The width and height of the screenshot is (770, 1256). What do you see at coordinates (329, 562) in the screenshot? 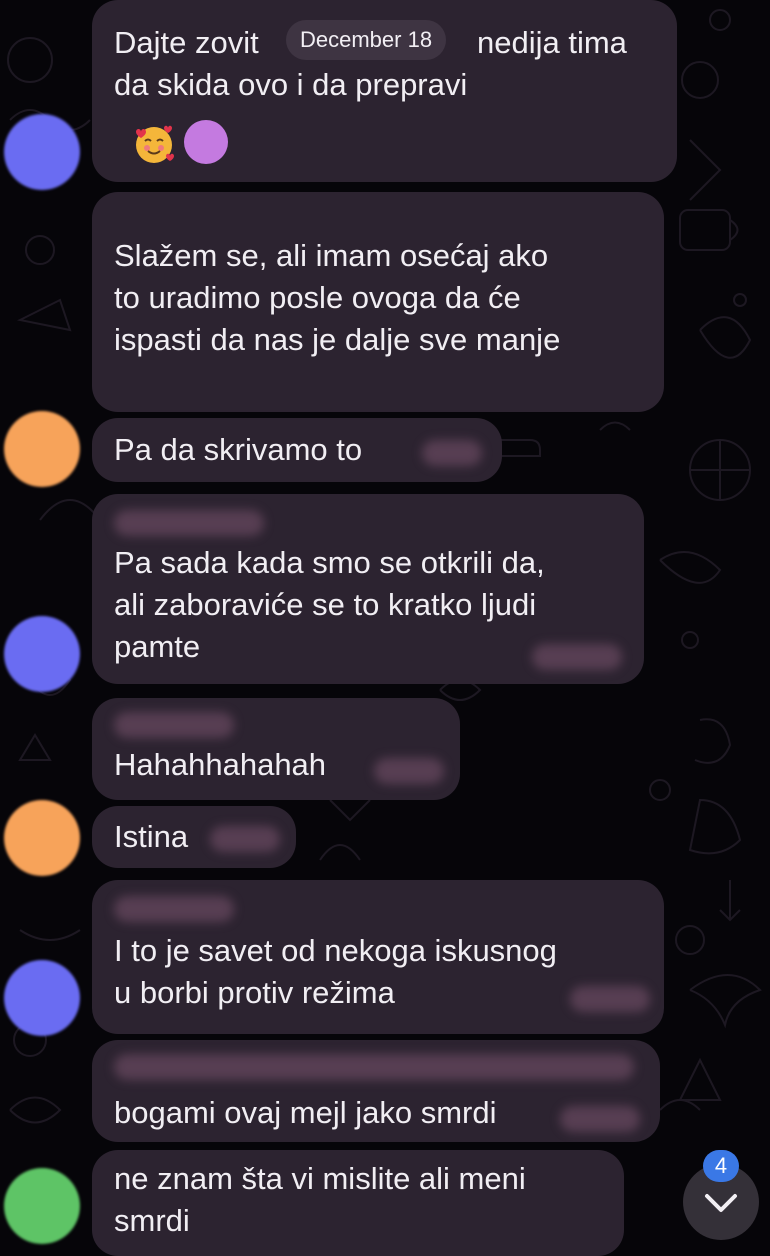
I see `message-text-line: Pa sada kada smo se otkrili da,` at bounding box center [329, 562].